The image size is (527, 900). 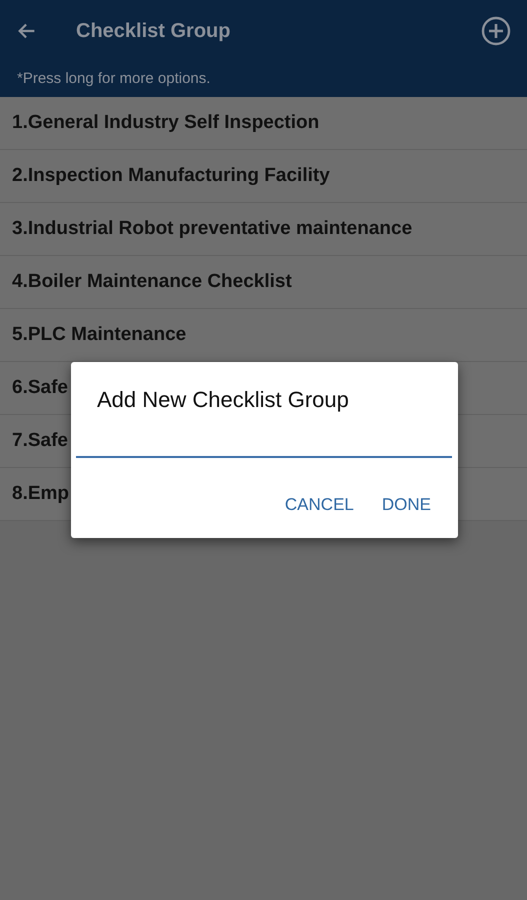 I want to click on list-item: 5.PLC Maintenance, so click(x=263, y=335).